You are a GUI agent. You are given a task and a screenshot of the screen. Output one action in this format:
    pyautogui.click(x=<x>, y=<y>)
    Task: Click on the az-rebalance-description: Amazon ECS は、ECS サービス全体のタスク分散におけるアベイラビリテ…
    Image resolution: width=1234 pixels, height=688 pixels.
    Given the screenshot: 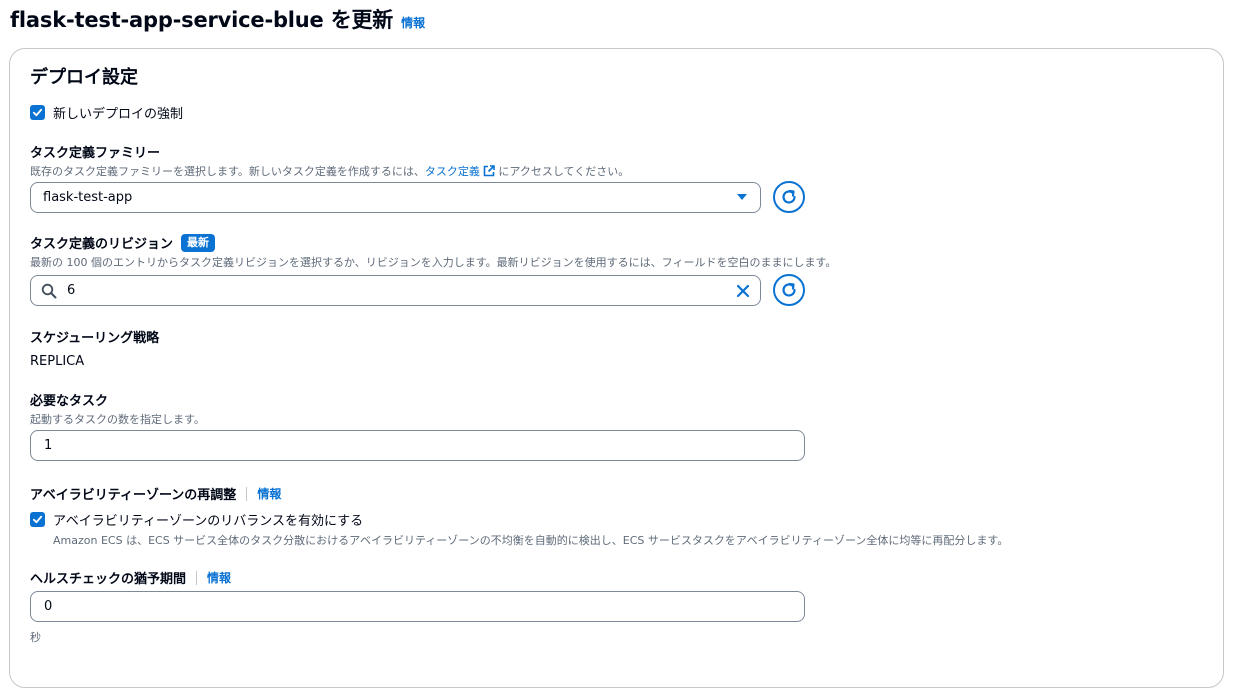 What is the action you would take?
    pyautogui.click(x=531, y=540)
    